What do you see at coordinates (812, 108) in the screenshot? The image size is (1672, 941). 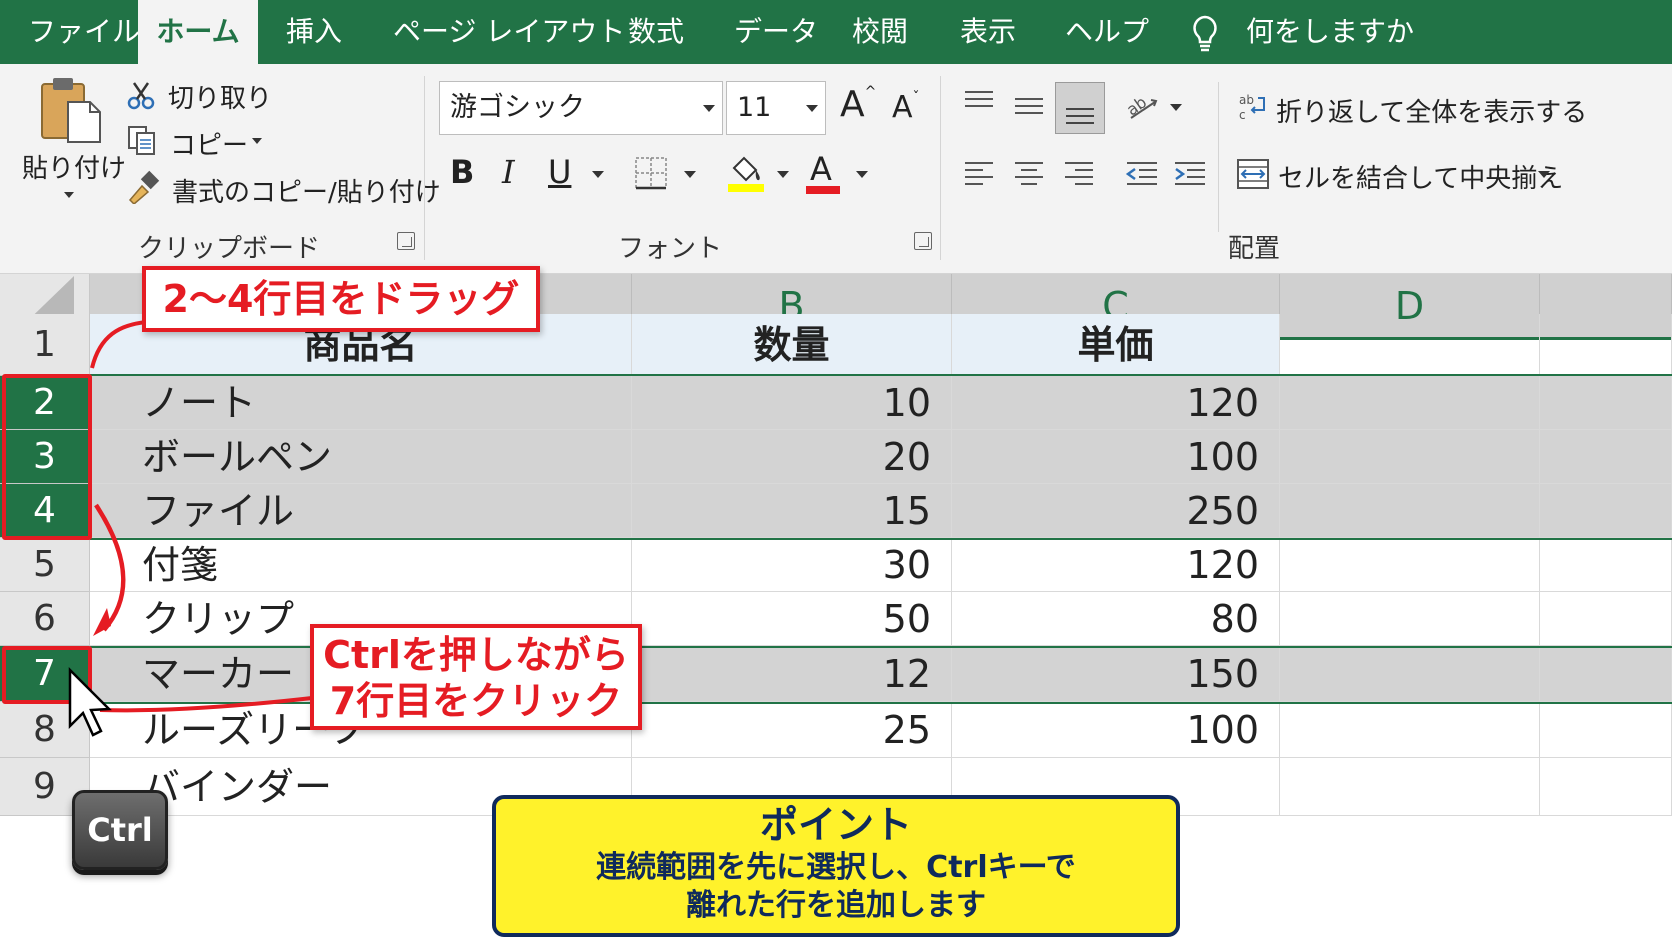 I see `font-size-dropdown-icon` at bounding box center [812, 108].